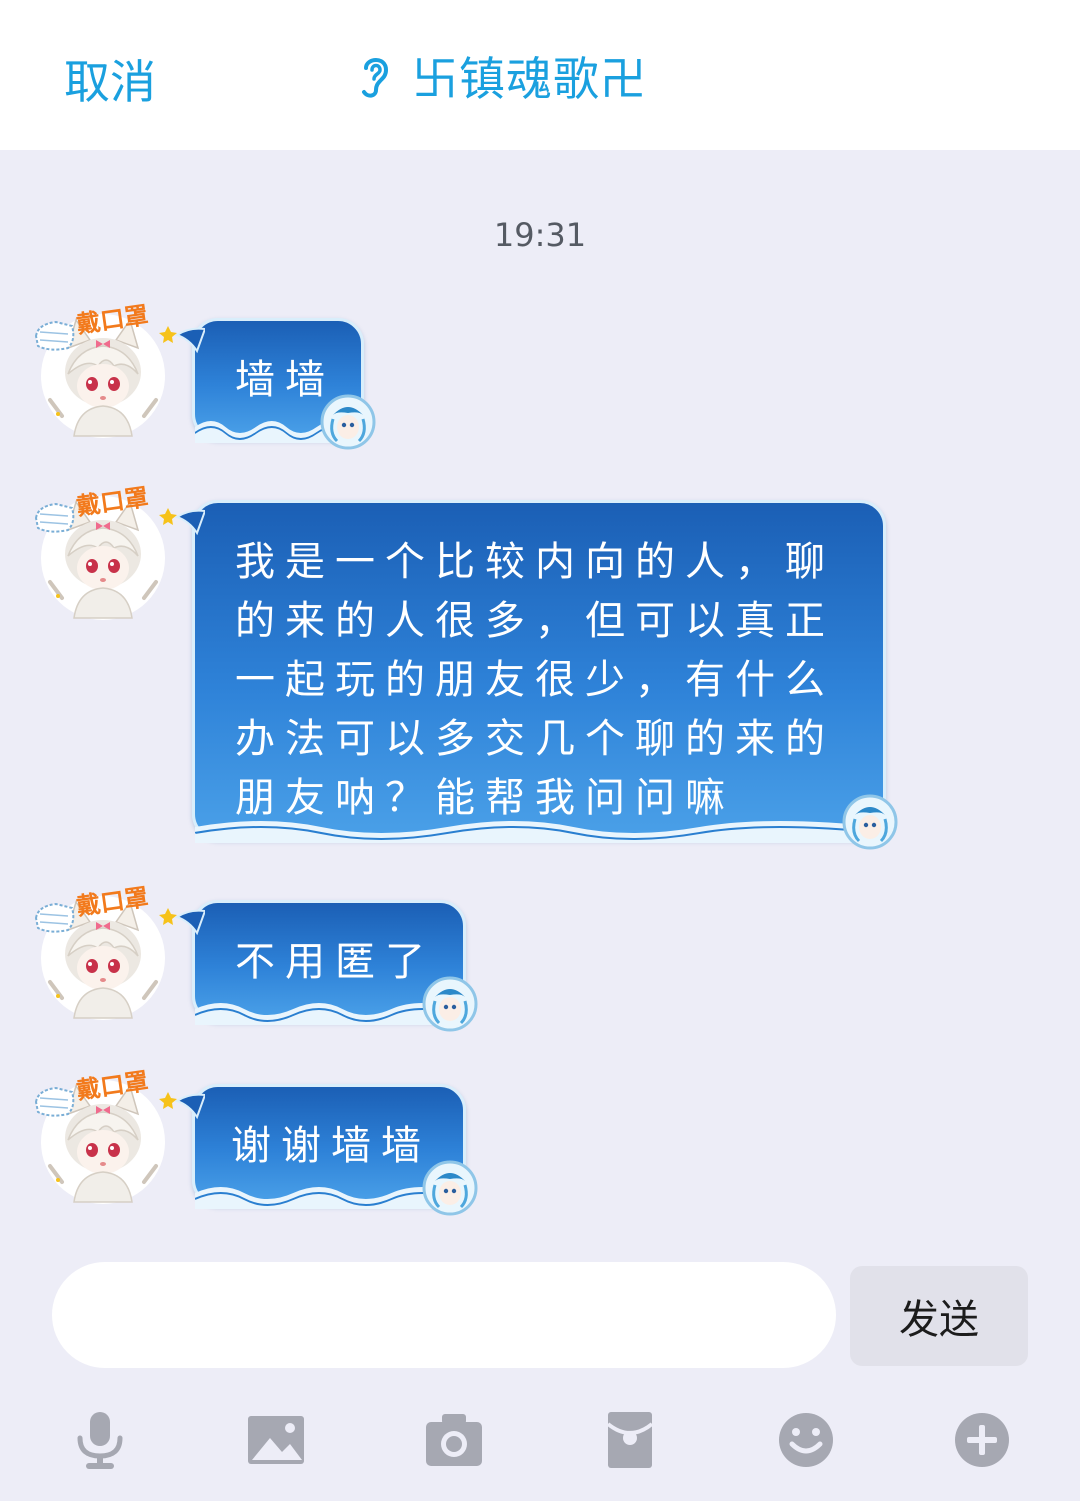 The height and width of the screenshot is (1501, 1080). I want to click on message-line: 的来的人很多，但可以真正, so click(535, 621).